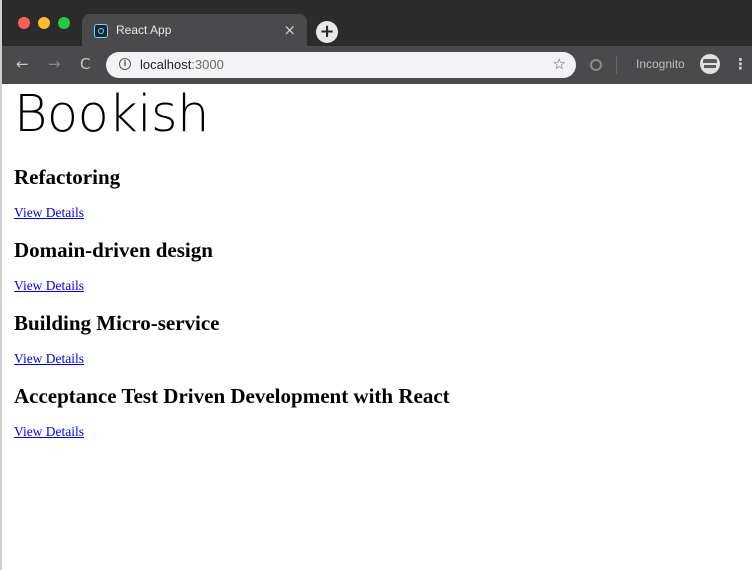  I want to click on book-item: Refactoring View Details, so click(383, 193).